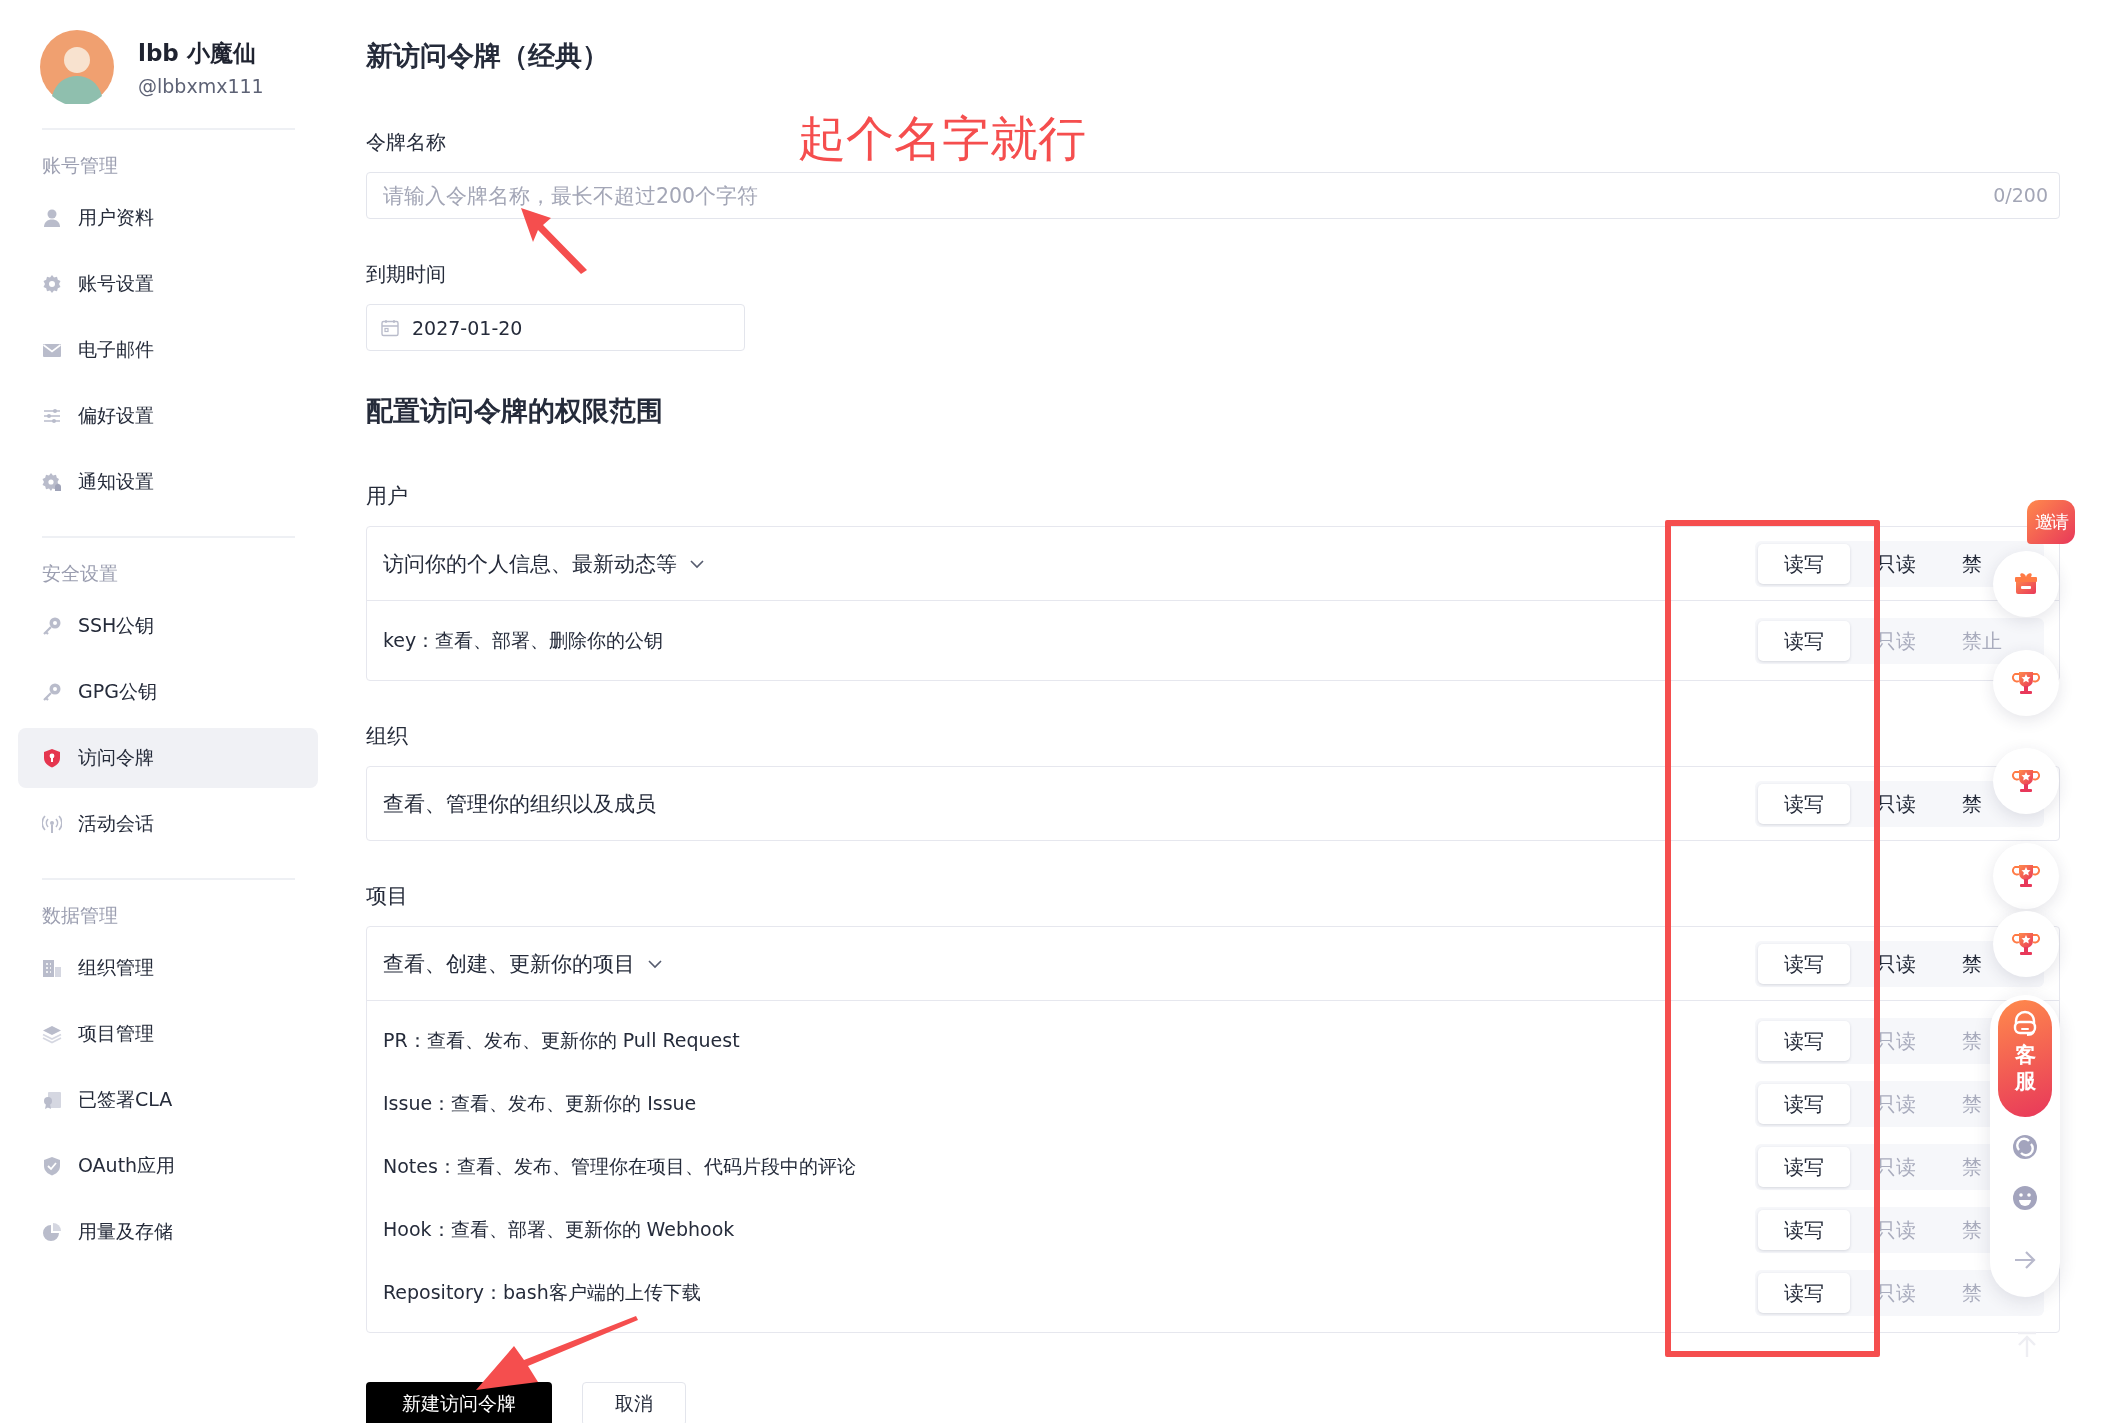  I want to click on permission-label: 访问你的个人信息、最新动态等, so click(530, 564).